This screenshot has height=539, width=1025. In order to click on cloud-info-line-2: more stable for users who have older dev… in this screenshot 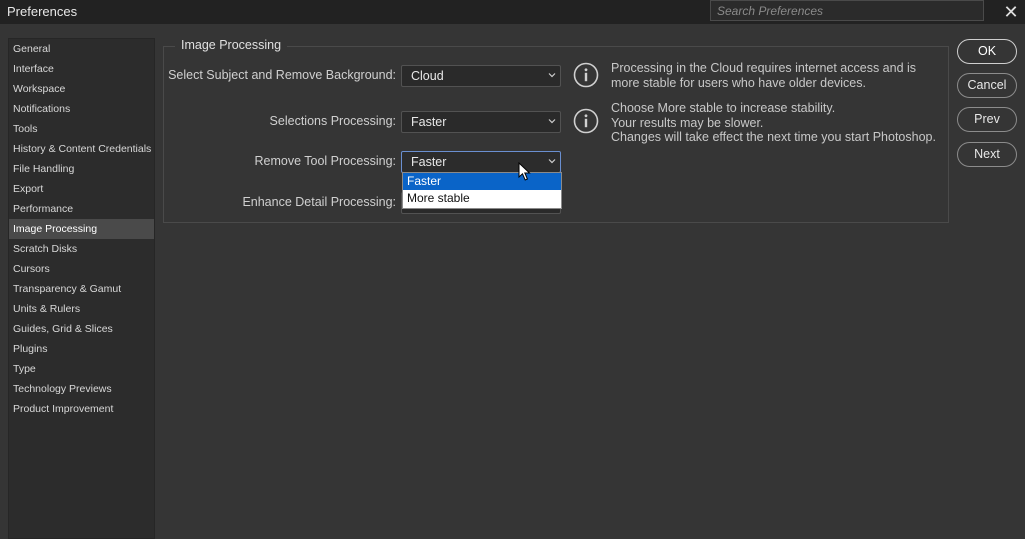, I will do `click(738, 82)`.